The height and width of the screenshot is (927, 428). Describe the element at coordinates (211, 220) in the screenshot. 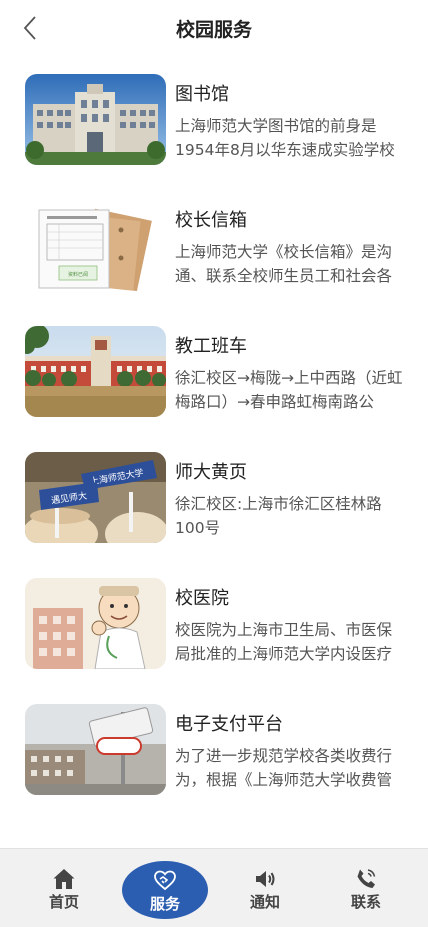

I see `item-title: 校长信箱` at that location.